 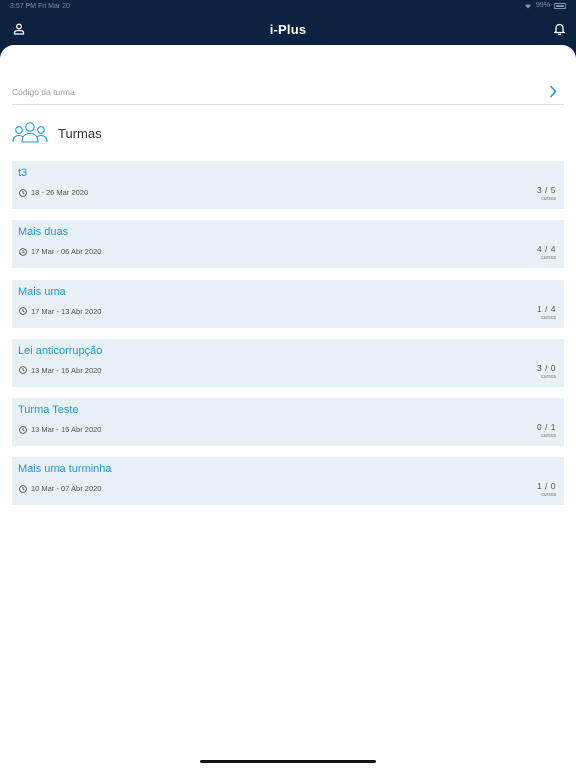 I want to click on status-time: 3:57 PM, so click(x=23, y=6).